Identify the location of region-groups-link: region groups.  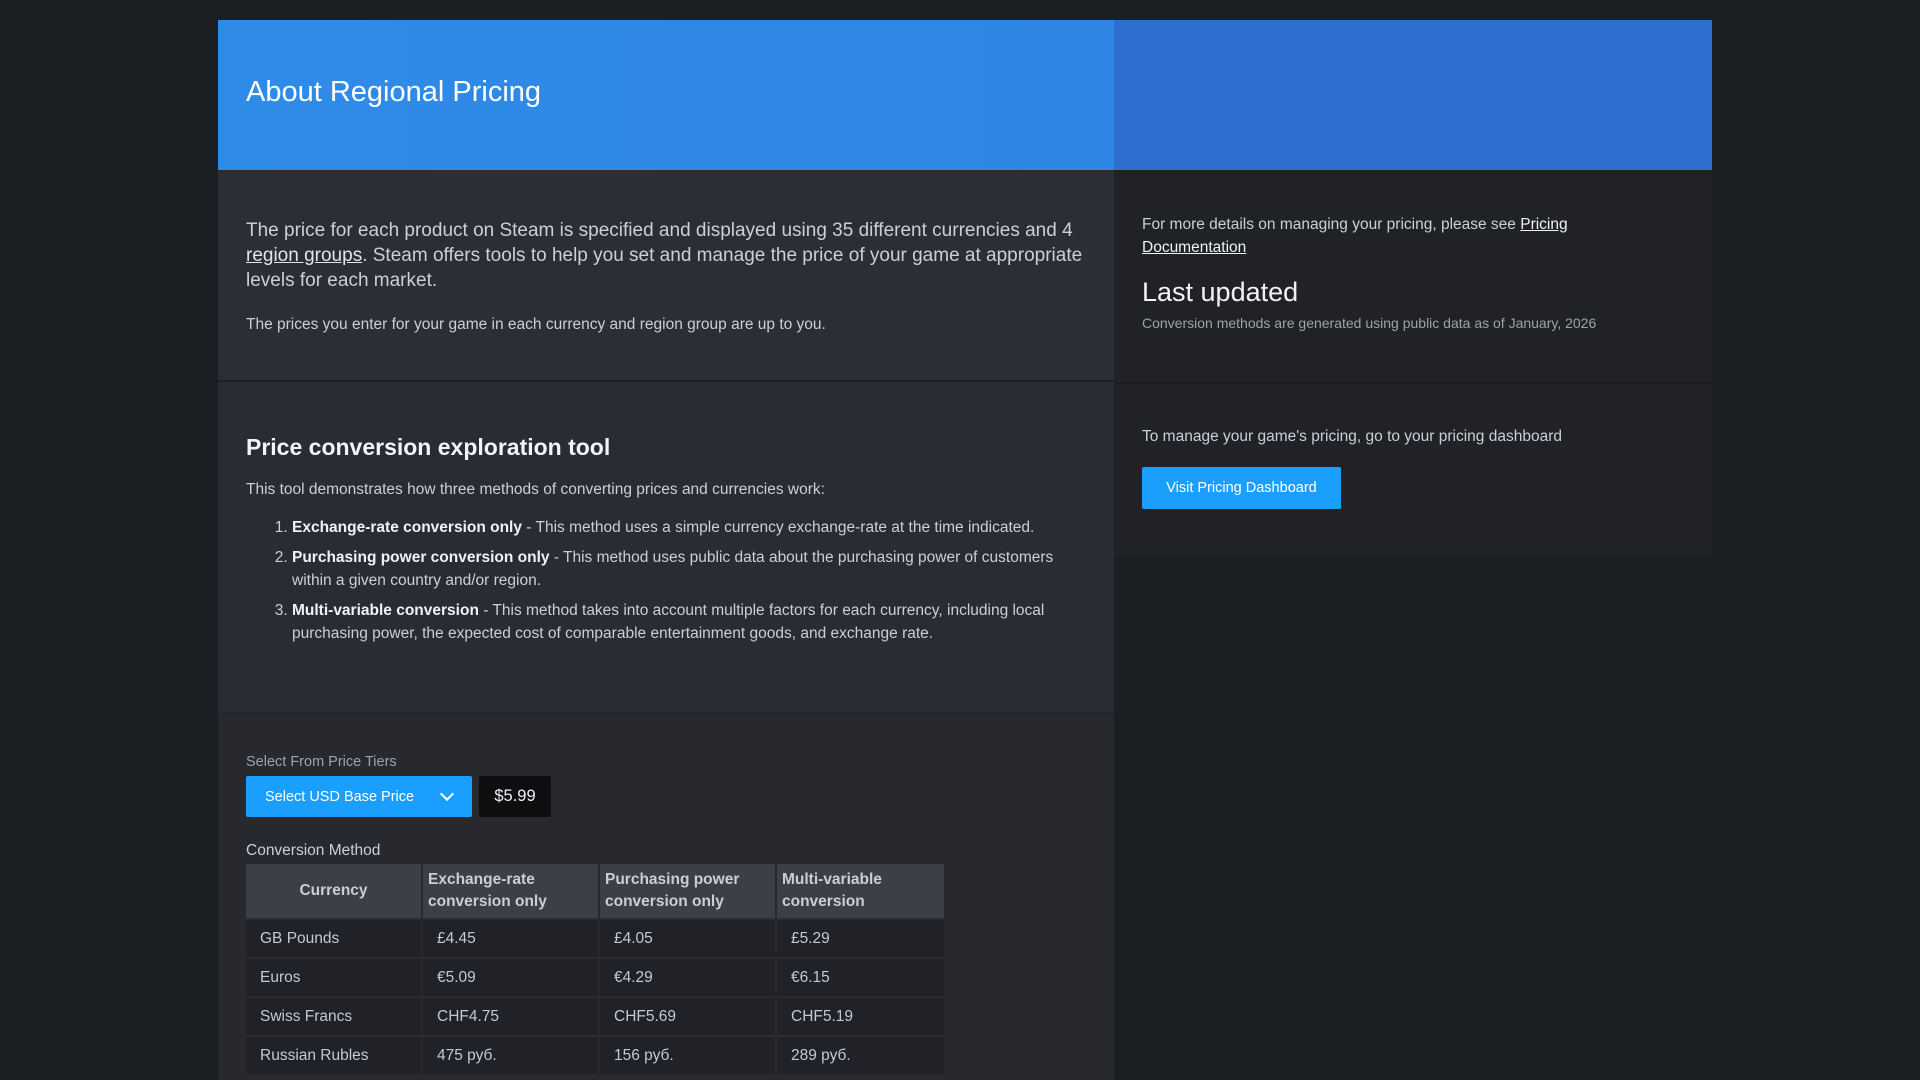
(304, 255).